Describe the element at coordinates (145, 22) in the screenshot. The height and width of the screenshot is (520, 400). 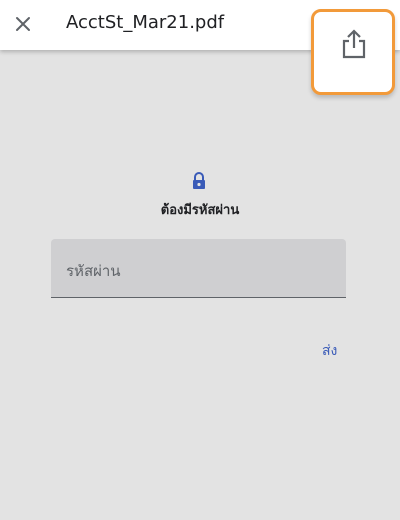
I see `file-title: AcctSt_Mar21.pdf` at that location.